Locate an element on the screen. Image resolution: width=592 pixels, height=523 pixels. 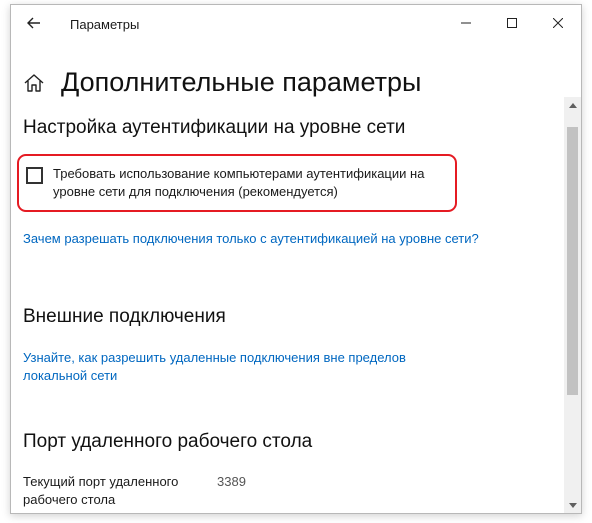
title-bar: Параметры is located at coordinates (296, 23).